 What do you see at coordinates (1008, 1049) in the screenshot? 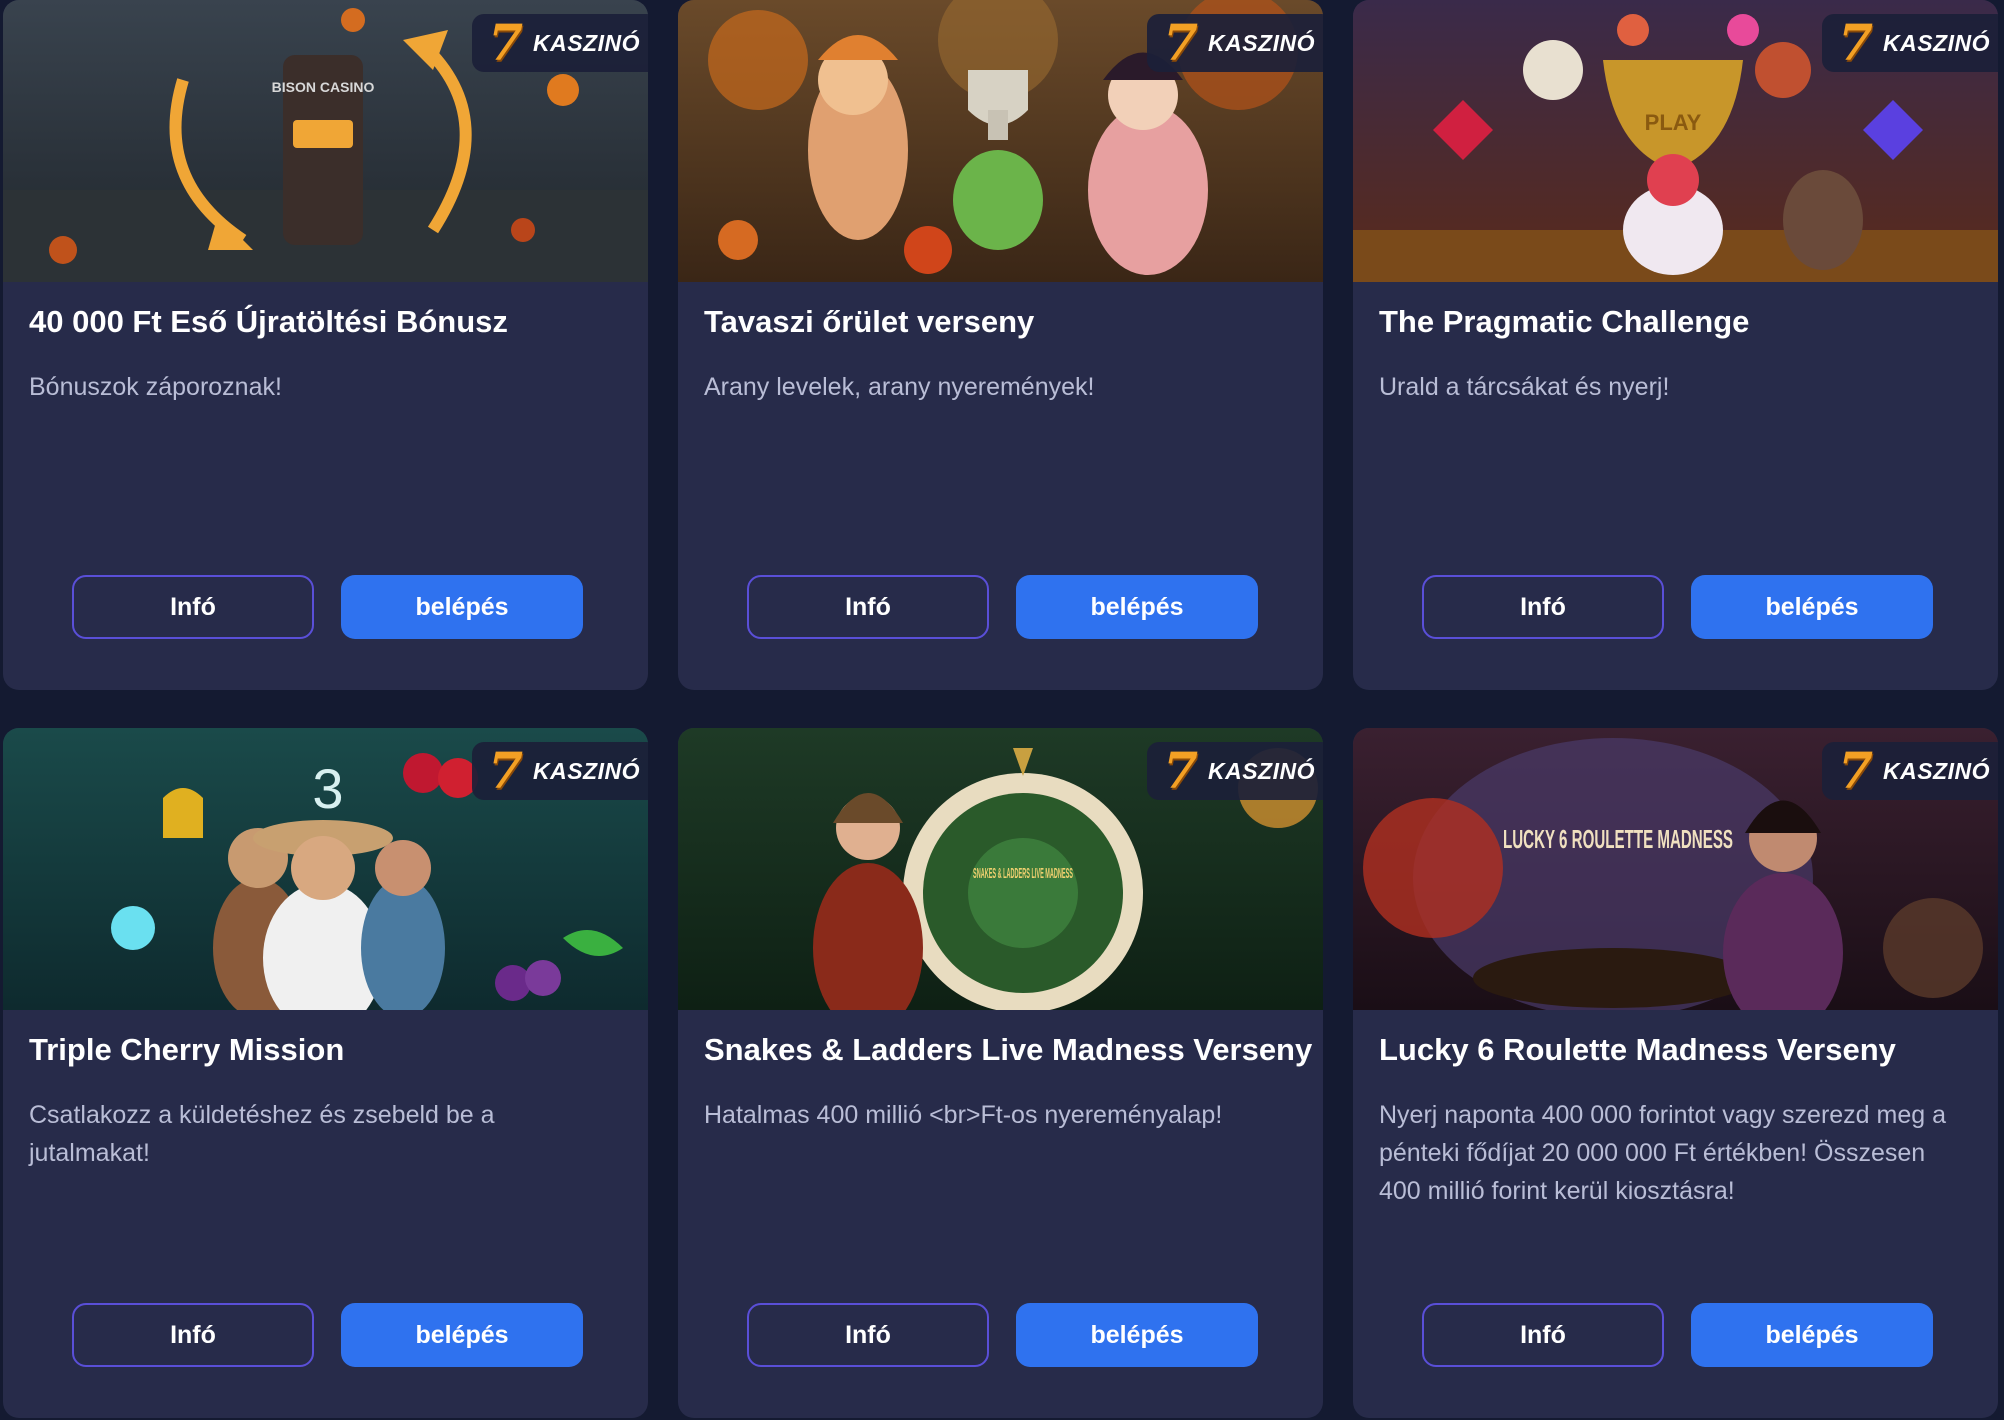
I see `promo-title: Snakes & Ladders Live Madness Verseny` at bounding box center [1008, 1049].